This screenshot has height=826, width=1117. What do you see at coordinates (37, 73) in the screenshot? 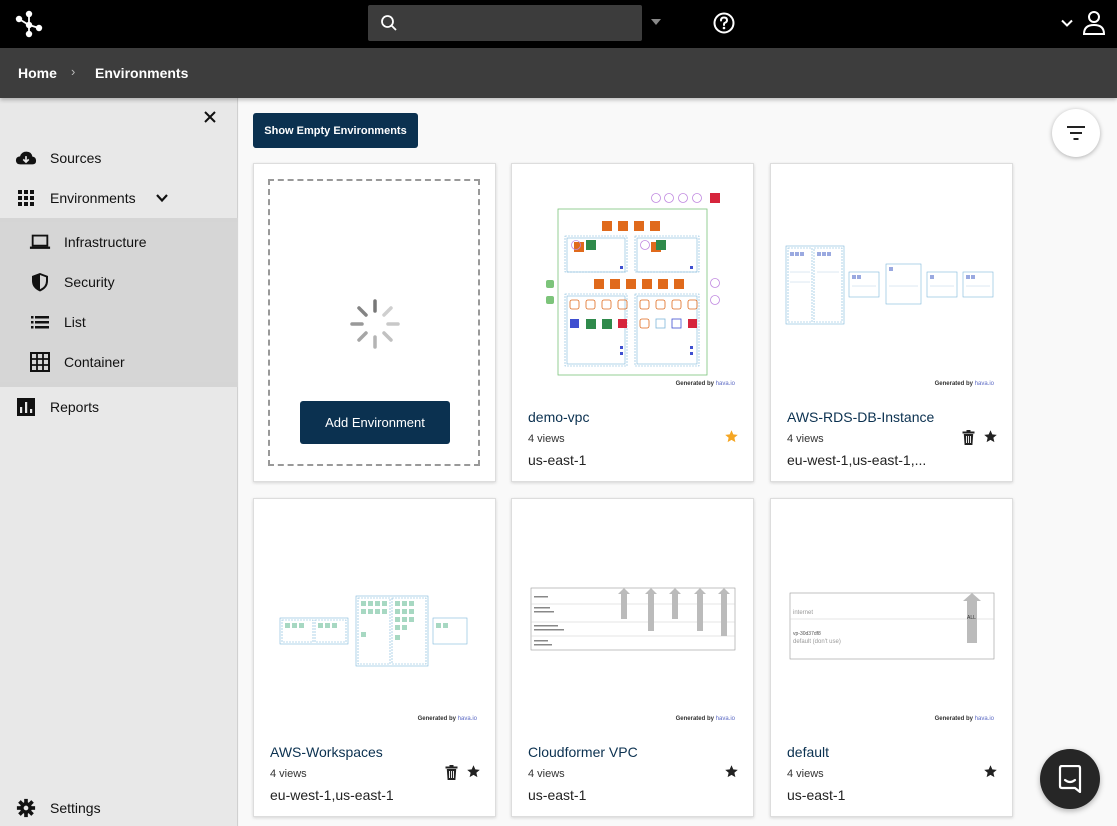
I see `breadcrumb-home: Home` at bounding box center [37, 73].